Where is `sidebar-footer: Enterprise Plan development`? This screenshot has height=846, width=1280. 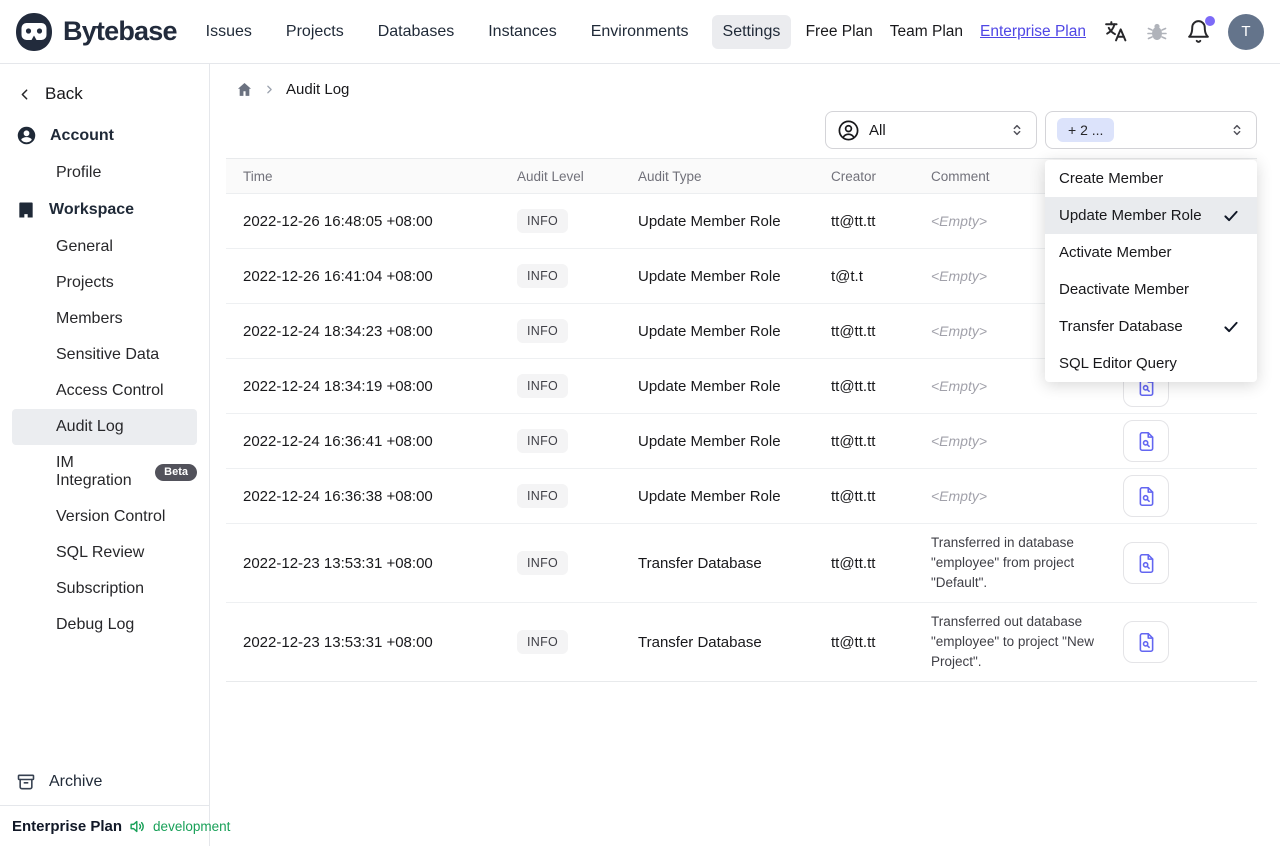
sidebar-footer: Enterprise Plan development is located at coordinates (115, 825).